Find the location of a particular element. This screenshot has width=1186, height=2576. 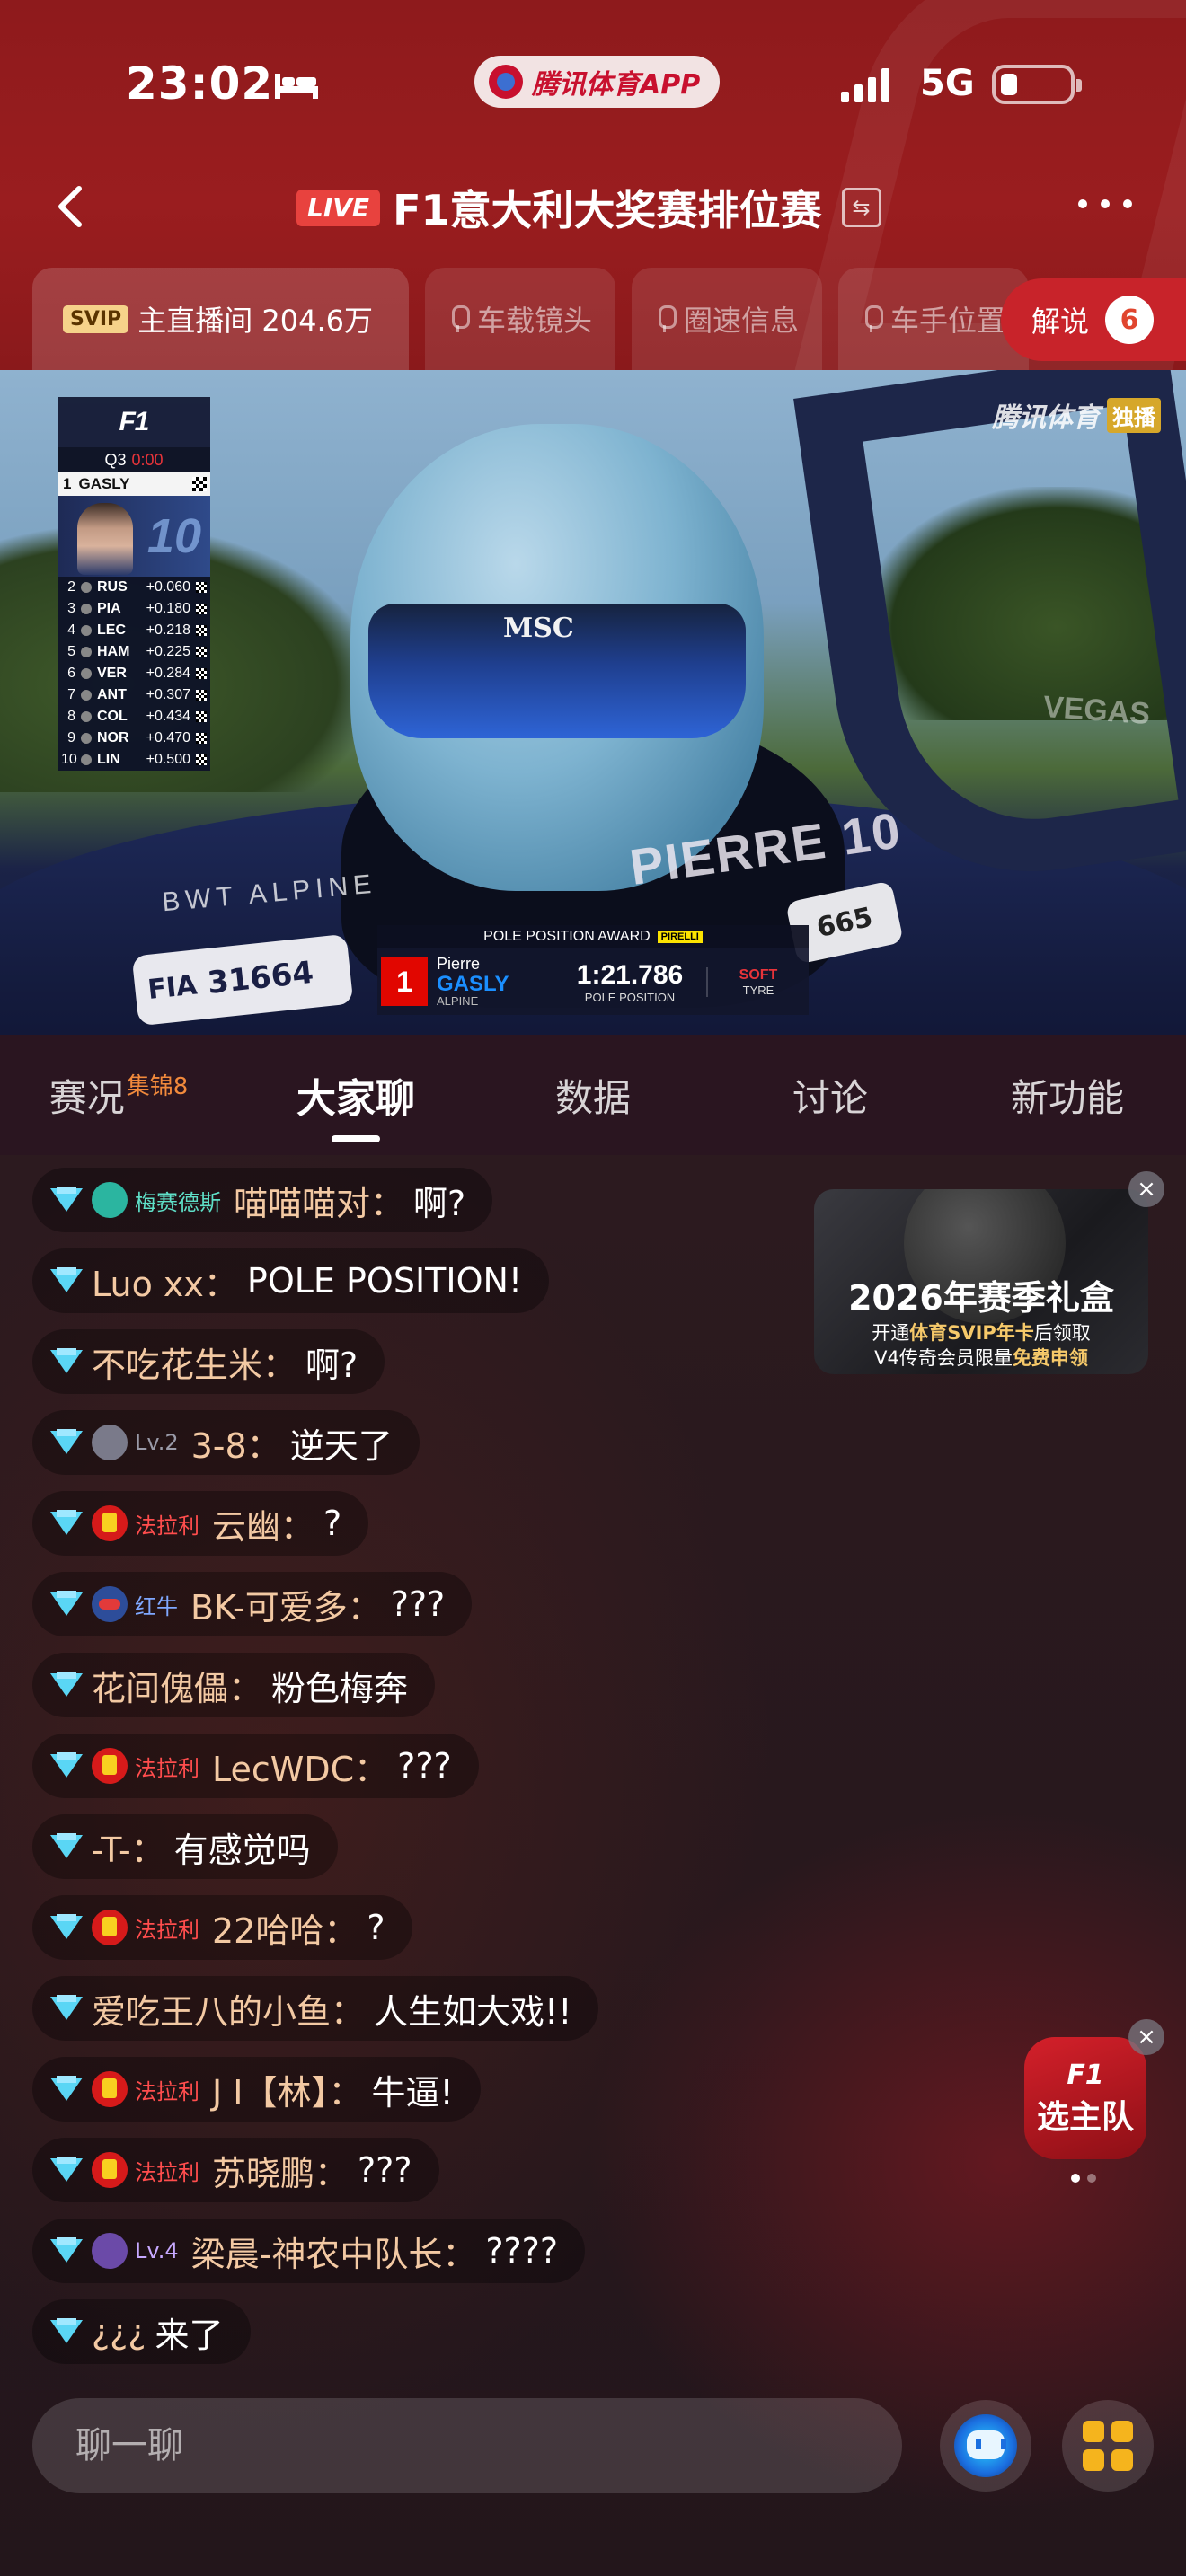

timing-row: 5 HAM +0.225 is located at coordinates (134, 652).